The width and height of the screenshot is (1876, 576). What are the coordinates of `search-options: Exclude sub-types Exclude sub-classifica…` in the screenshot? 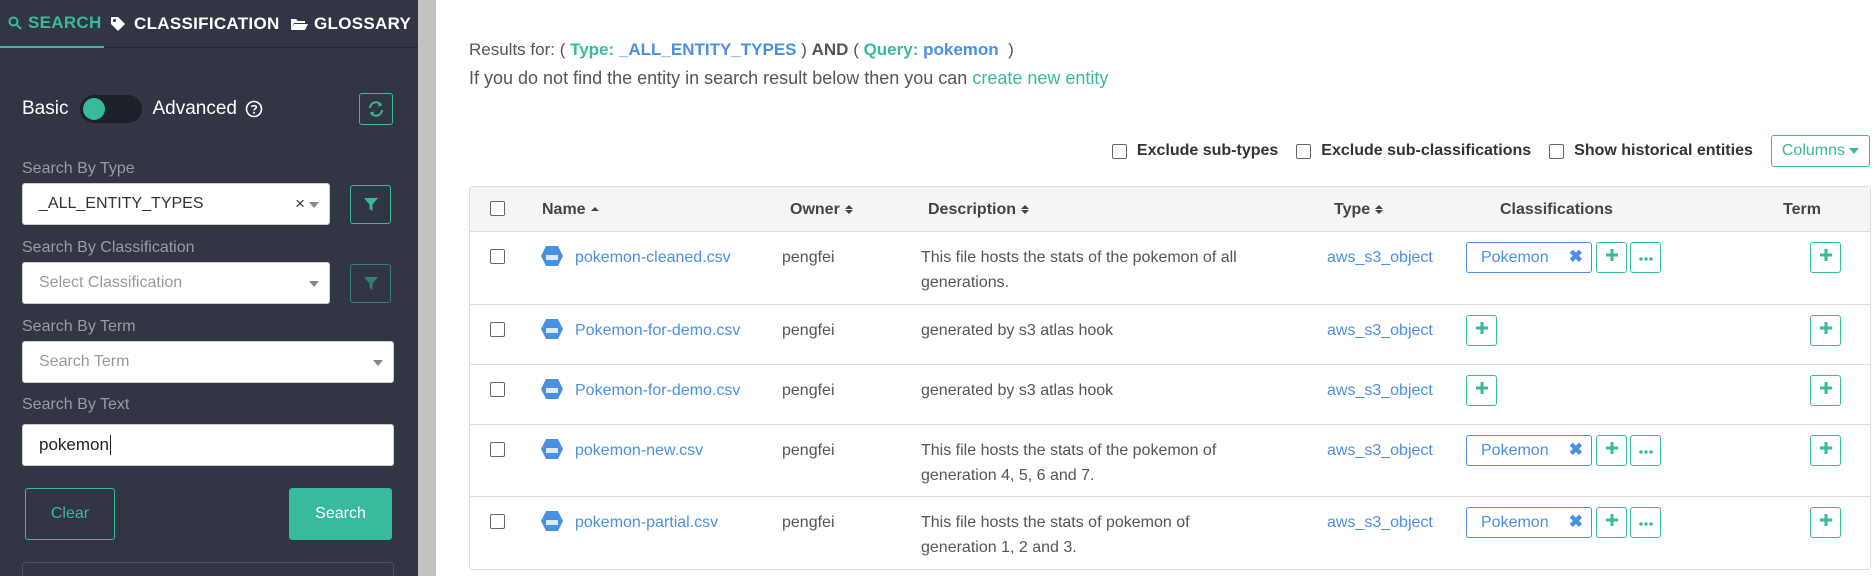 It's located at (1490, 151).